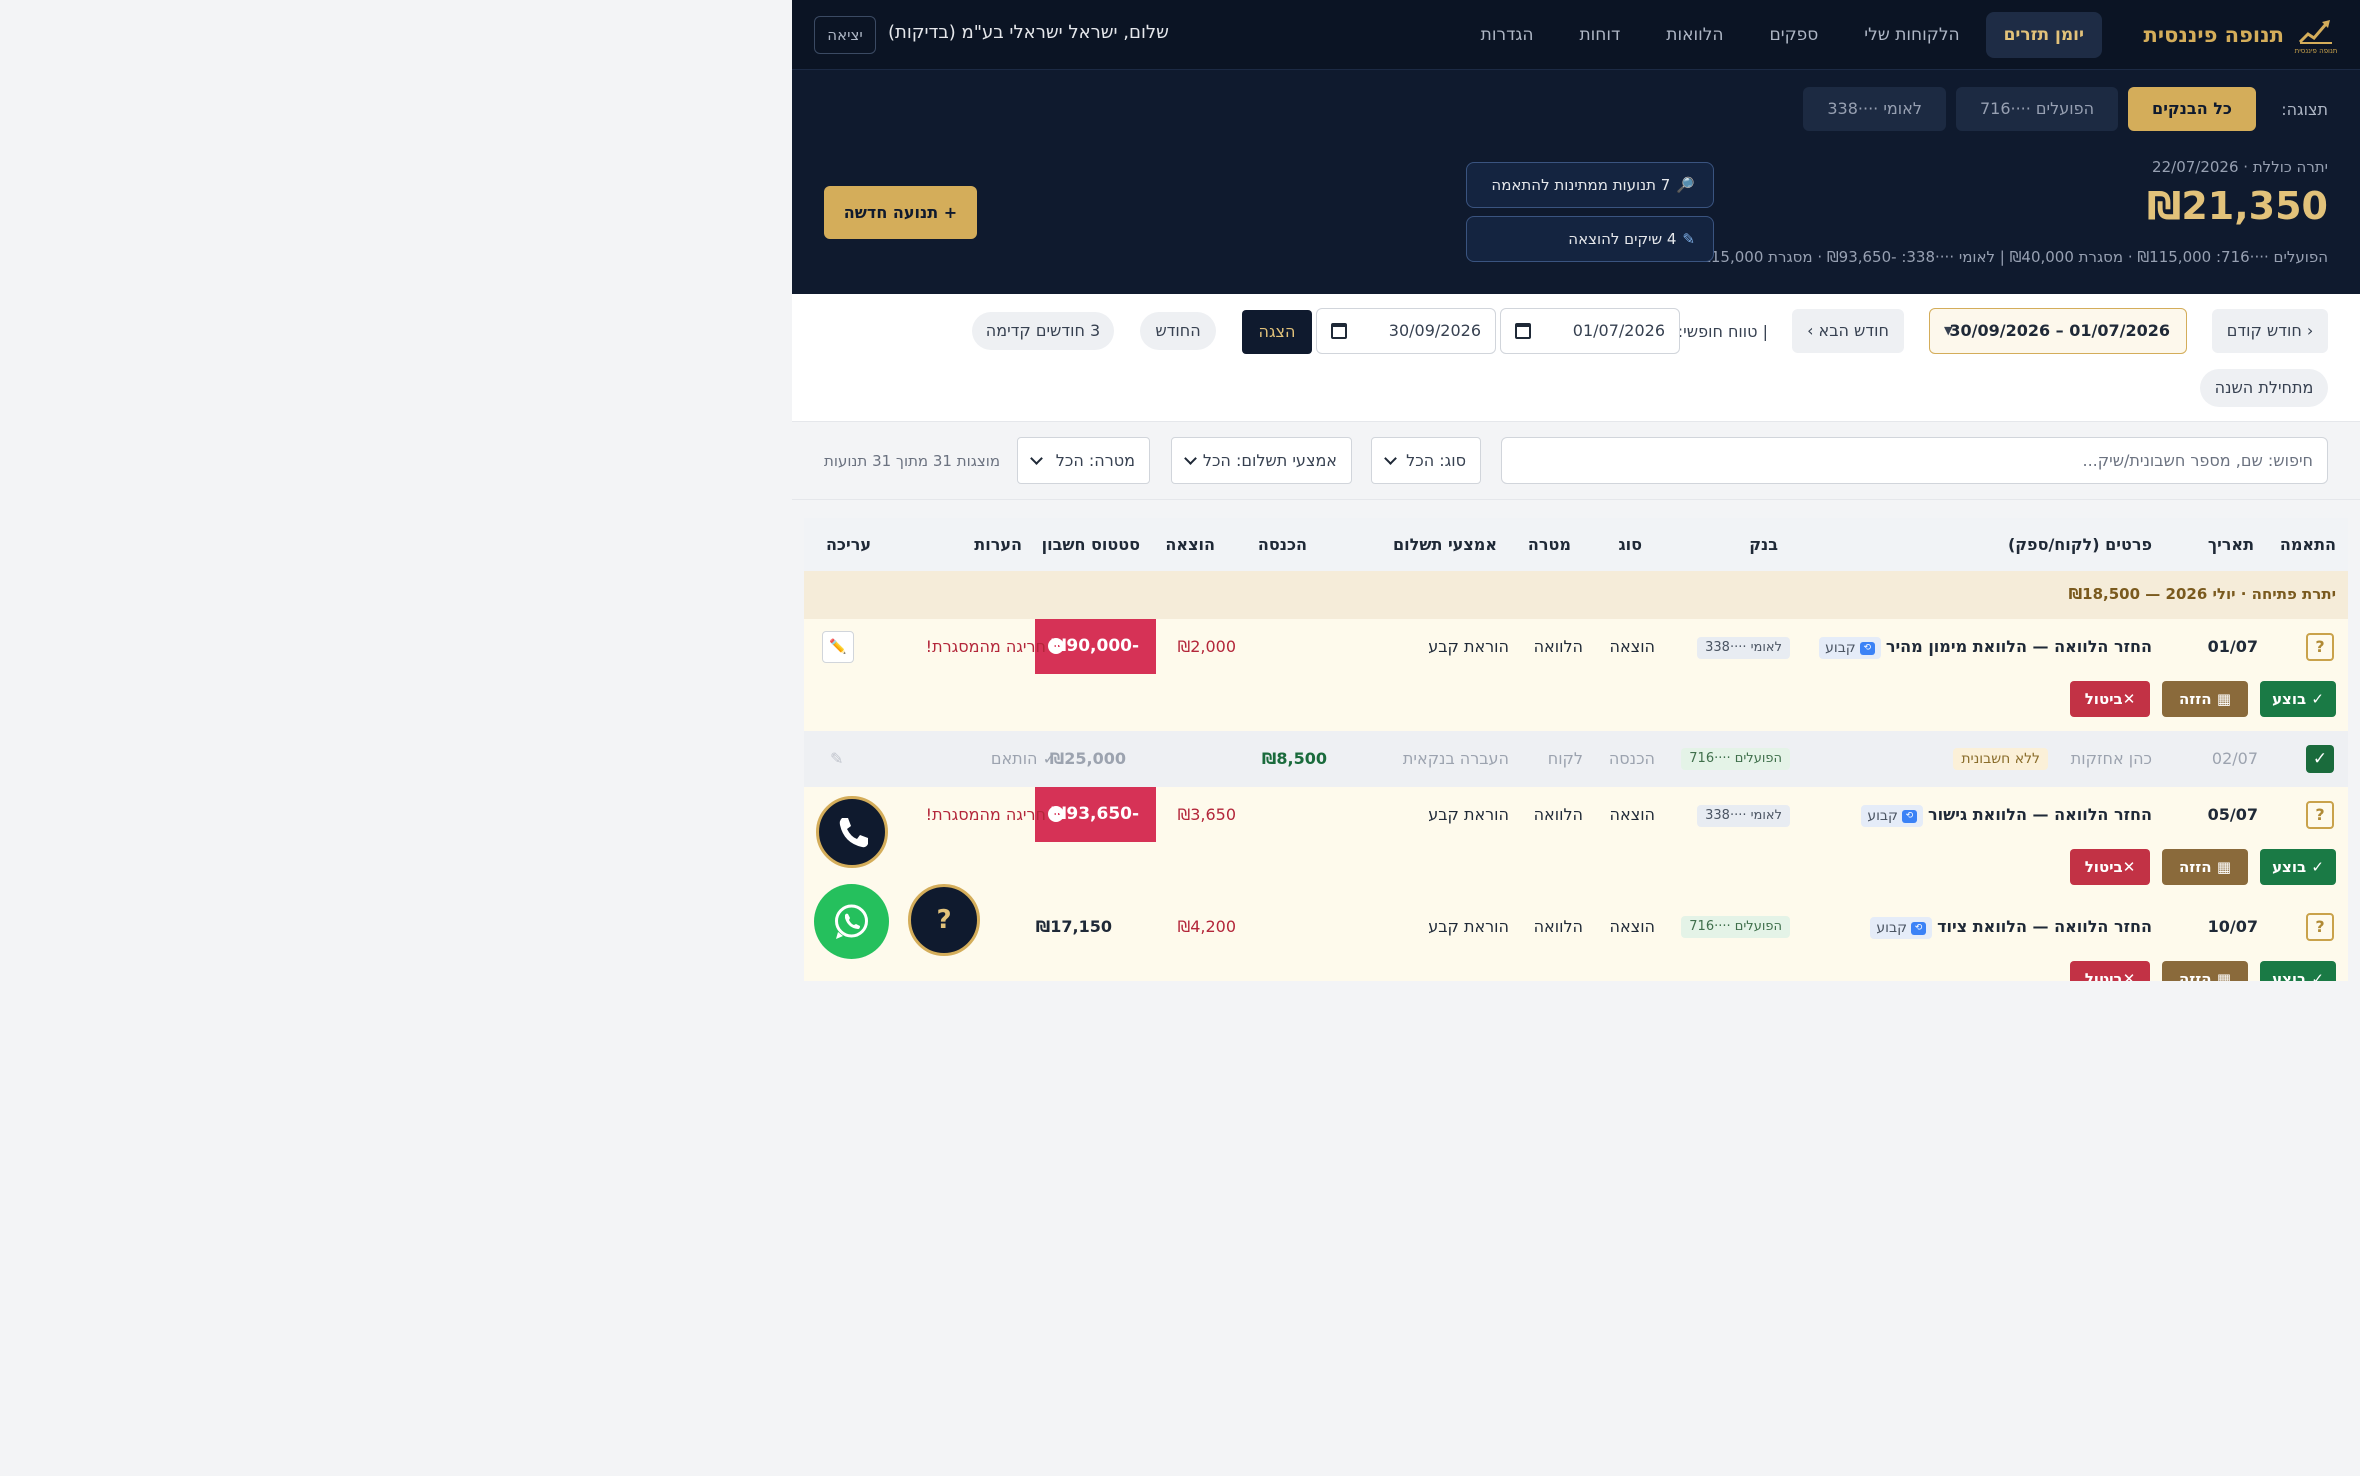 The image size is (2360, 1476). What do you see at coordinates (2231, 544) in the screenshot?
I see `col-date: תאריך` at bounding box center [2231, 544].